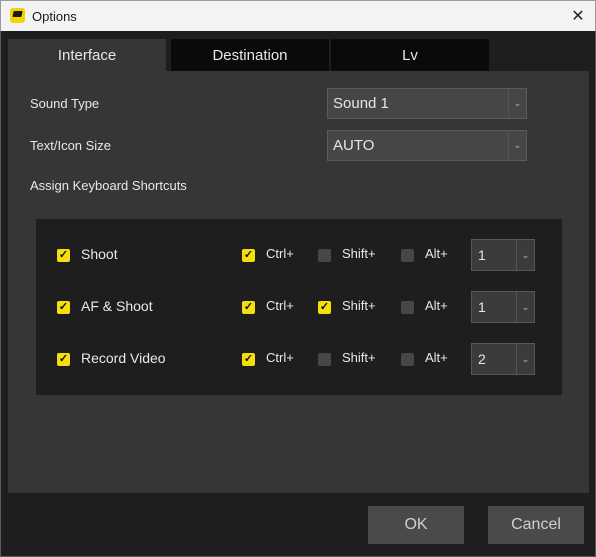 The image size is (596, 557). I want to click on shortcut-name: AF & Shoot, so click(117, 306).